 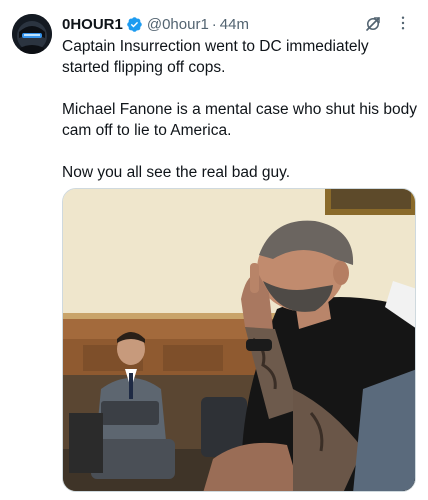 I want to click on tweet-paragraph: Now you all see the real bad guy., so click(x=176, y=172).